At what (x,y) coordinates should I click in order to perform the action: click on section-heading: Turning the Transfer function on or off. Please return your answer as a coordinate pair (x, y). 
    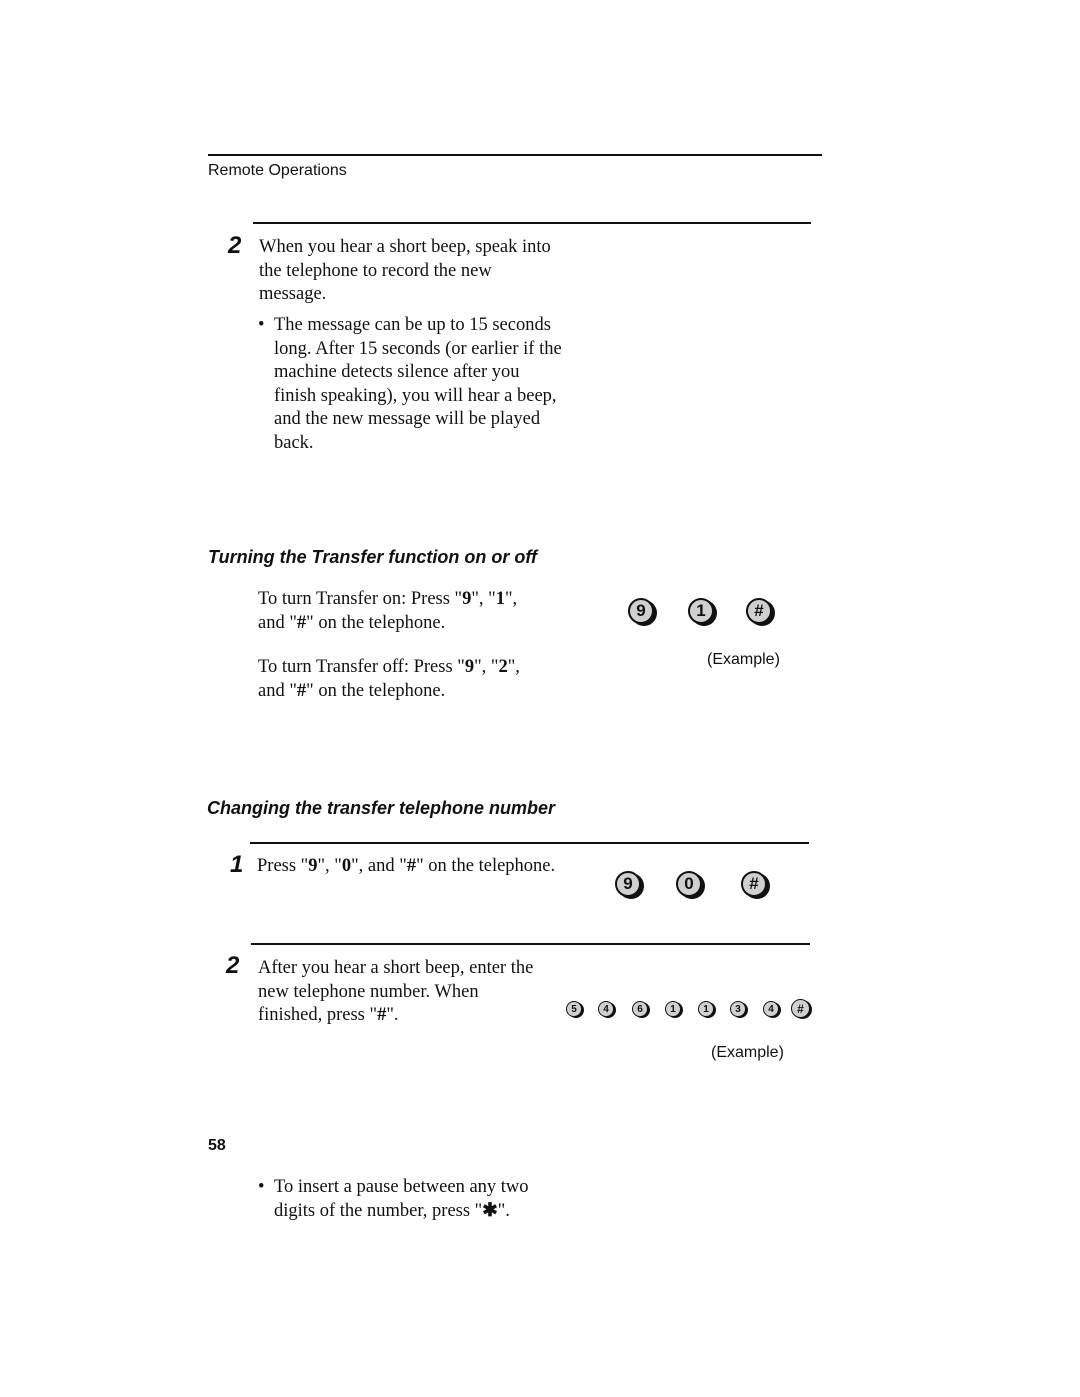
    Looking at the image, I should click on (372, 557).